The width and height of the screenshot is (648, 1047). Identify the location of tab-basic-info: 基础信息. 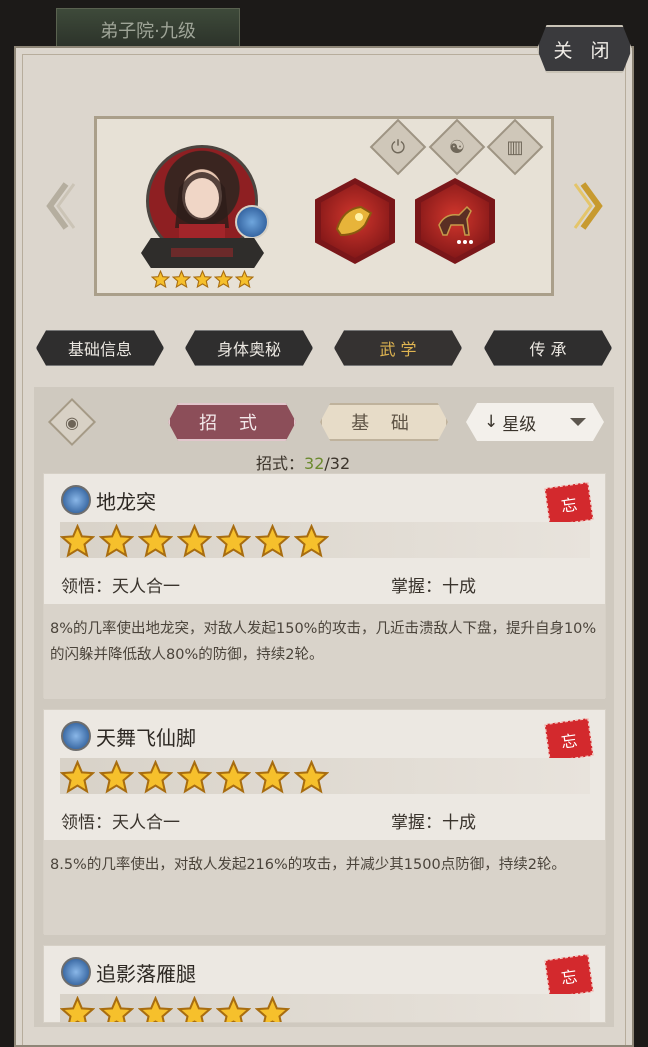
(100, 348).